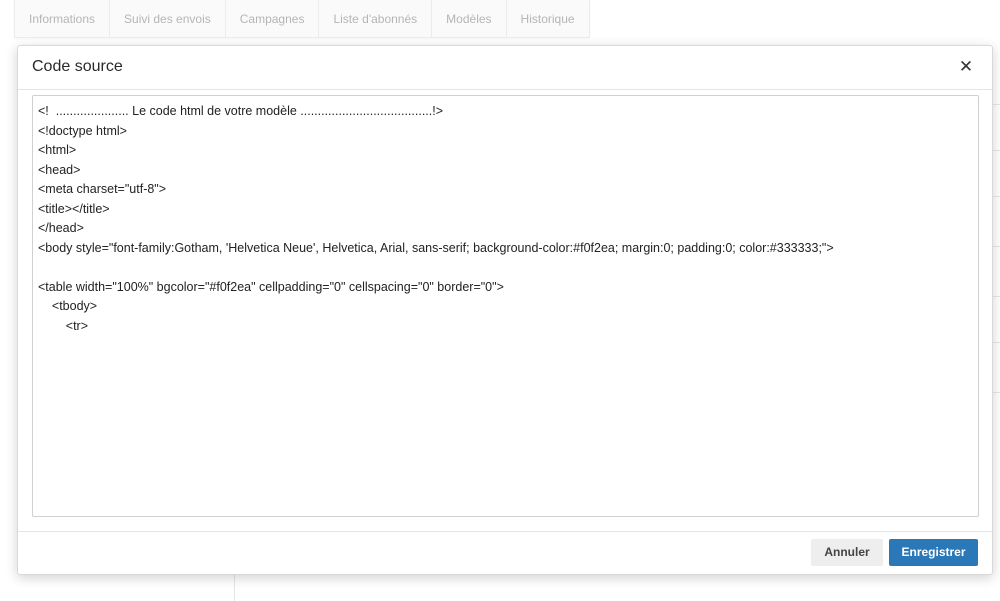 The height and width of the screenshot is (601, 1000). I want to click on code-line: <tbody>, so click(68, 306).